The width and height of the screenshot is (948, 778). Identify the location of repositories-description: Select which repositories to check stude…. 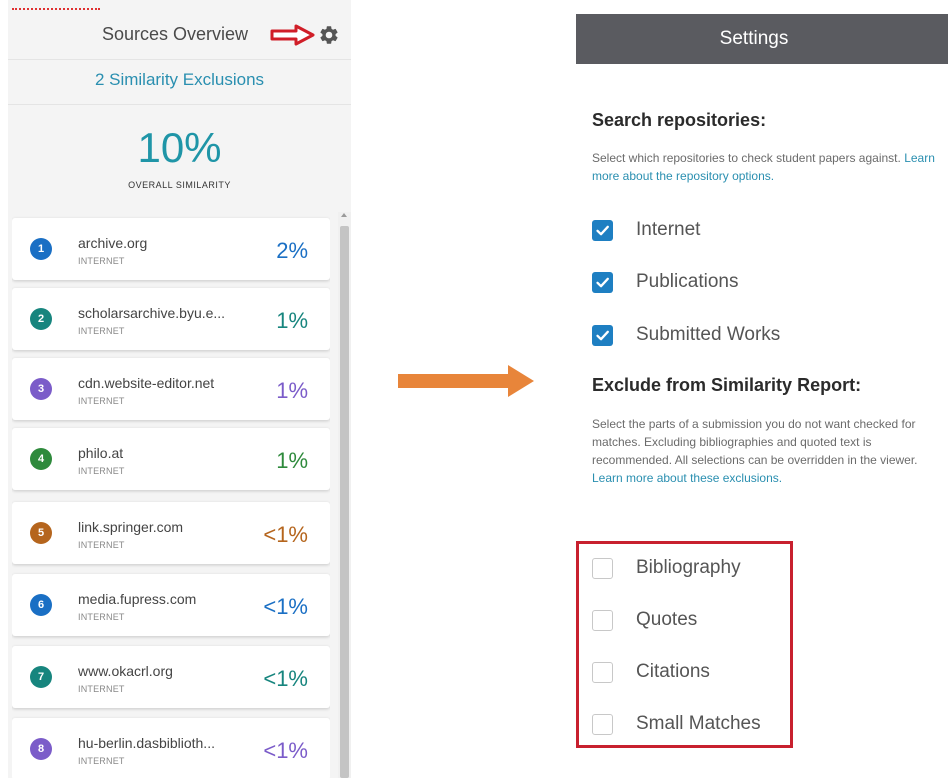
(767, 167).